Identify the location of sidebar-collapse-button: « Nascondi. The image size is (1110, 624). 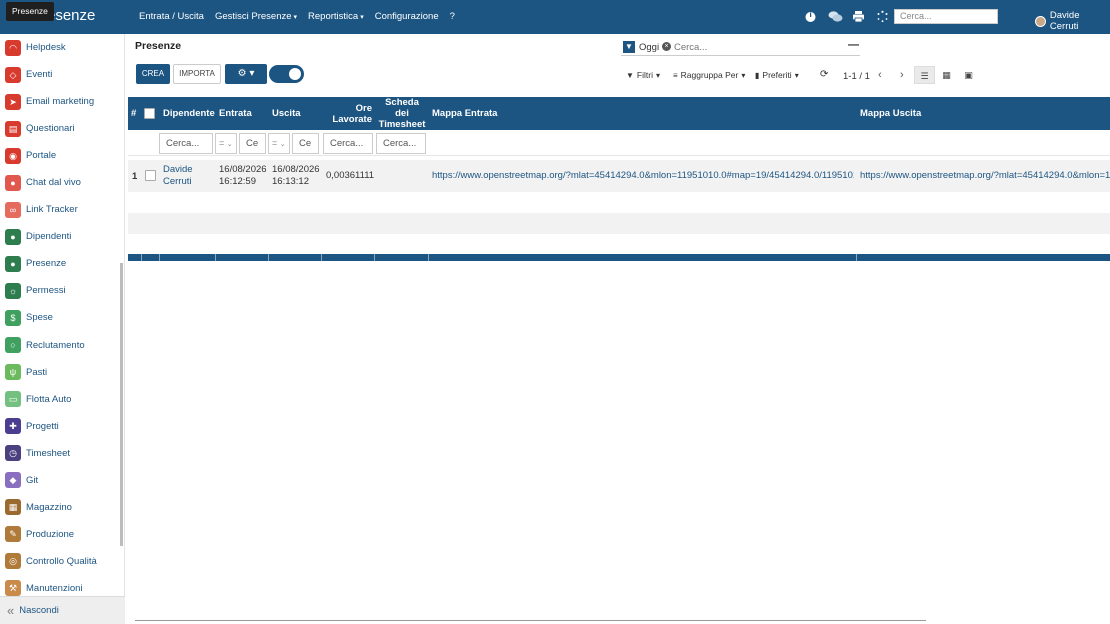
(62, 610).